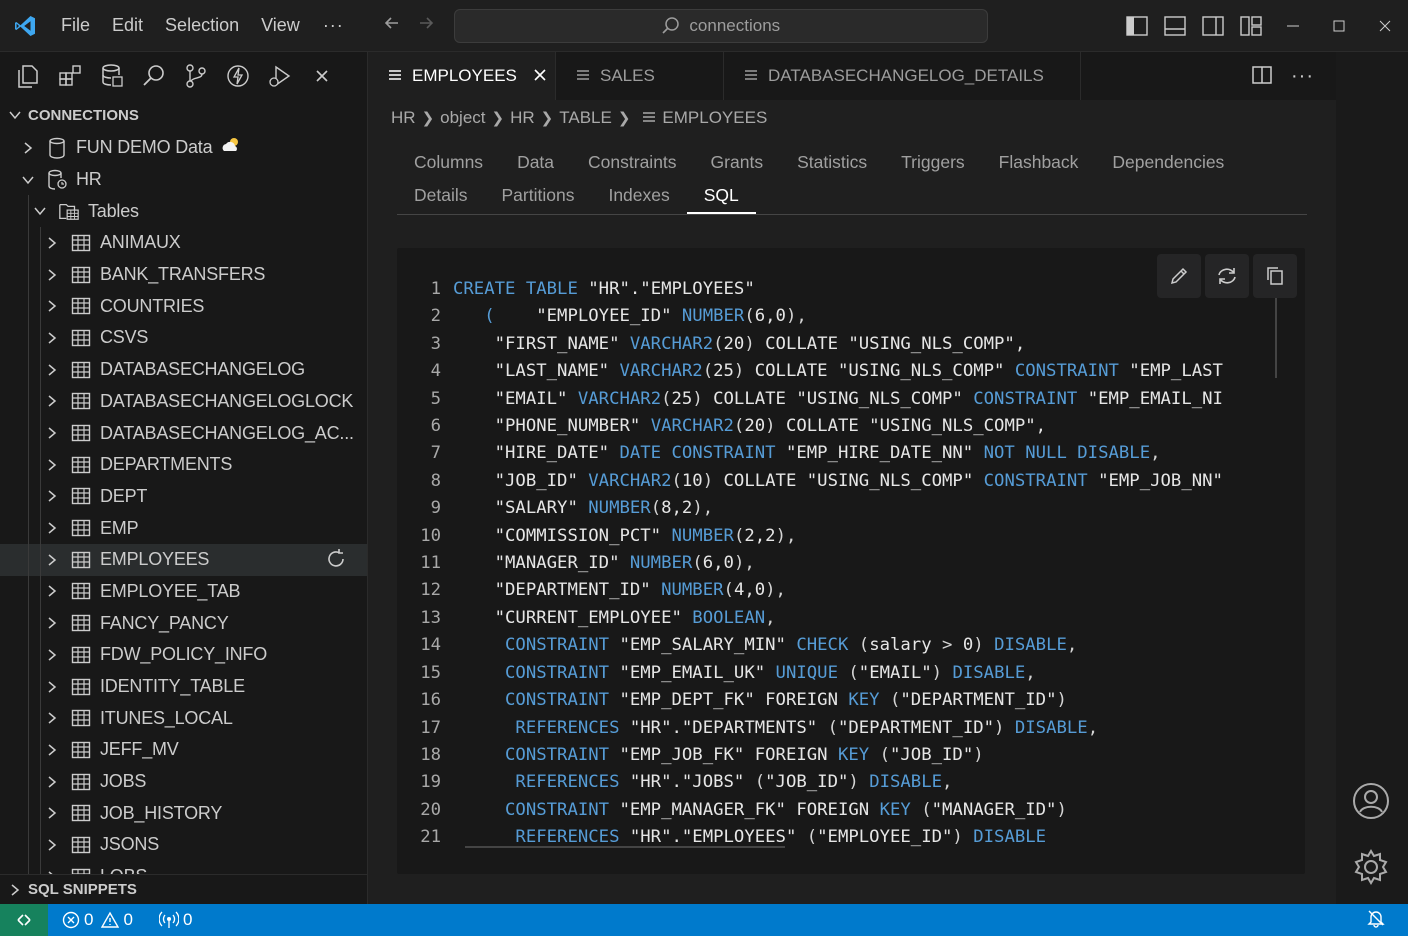 The image size is (1408, 936). Describe the element at coordinates (535, 162) in the screenshot. I see `tab-data: Data` at that location.